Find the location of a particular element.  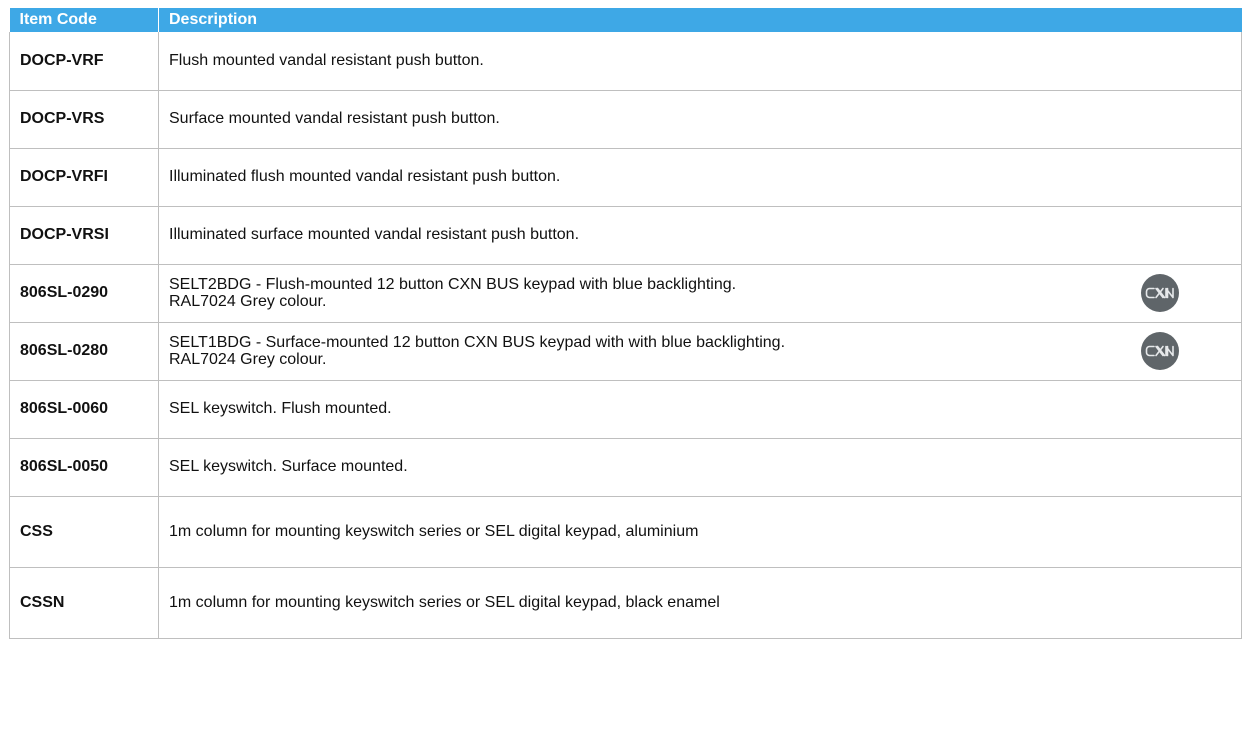

item-code-cell: 806SL-0050 is located at coordinates (84, 467).